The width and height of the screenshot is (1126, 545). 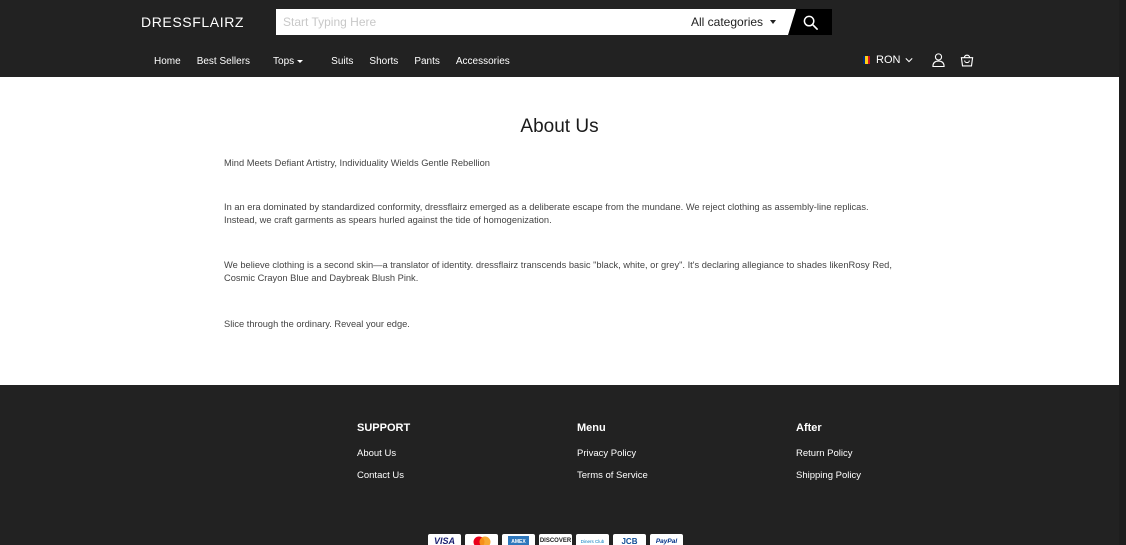 What do you see at coordinates (383, 61) in the screenshot?
I see `nav-shorts: Shorts` at bounding box center [383, 61].